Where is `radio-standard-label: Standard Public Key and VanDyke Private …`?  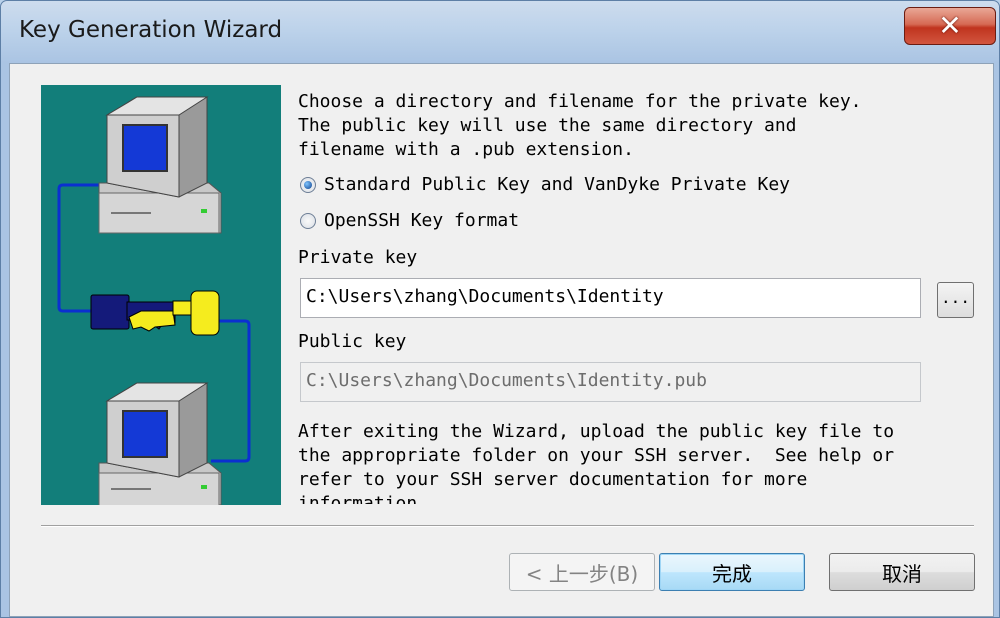
radio-standard-label: Standard Public Key and VanDyke Private … is located at coordinates (557, 184).